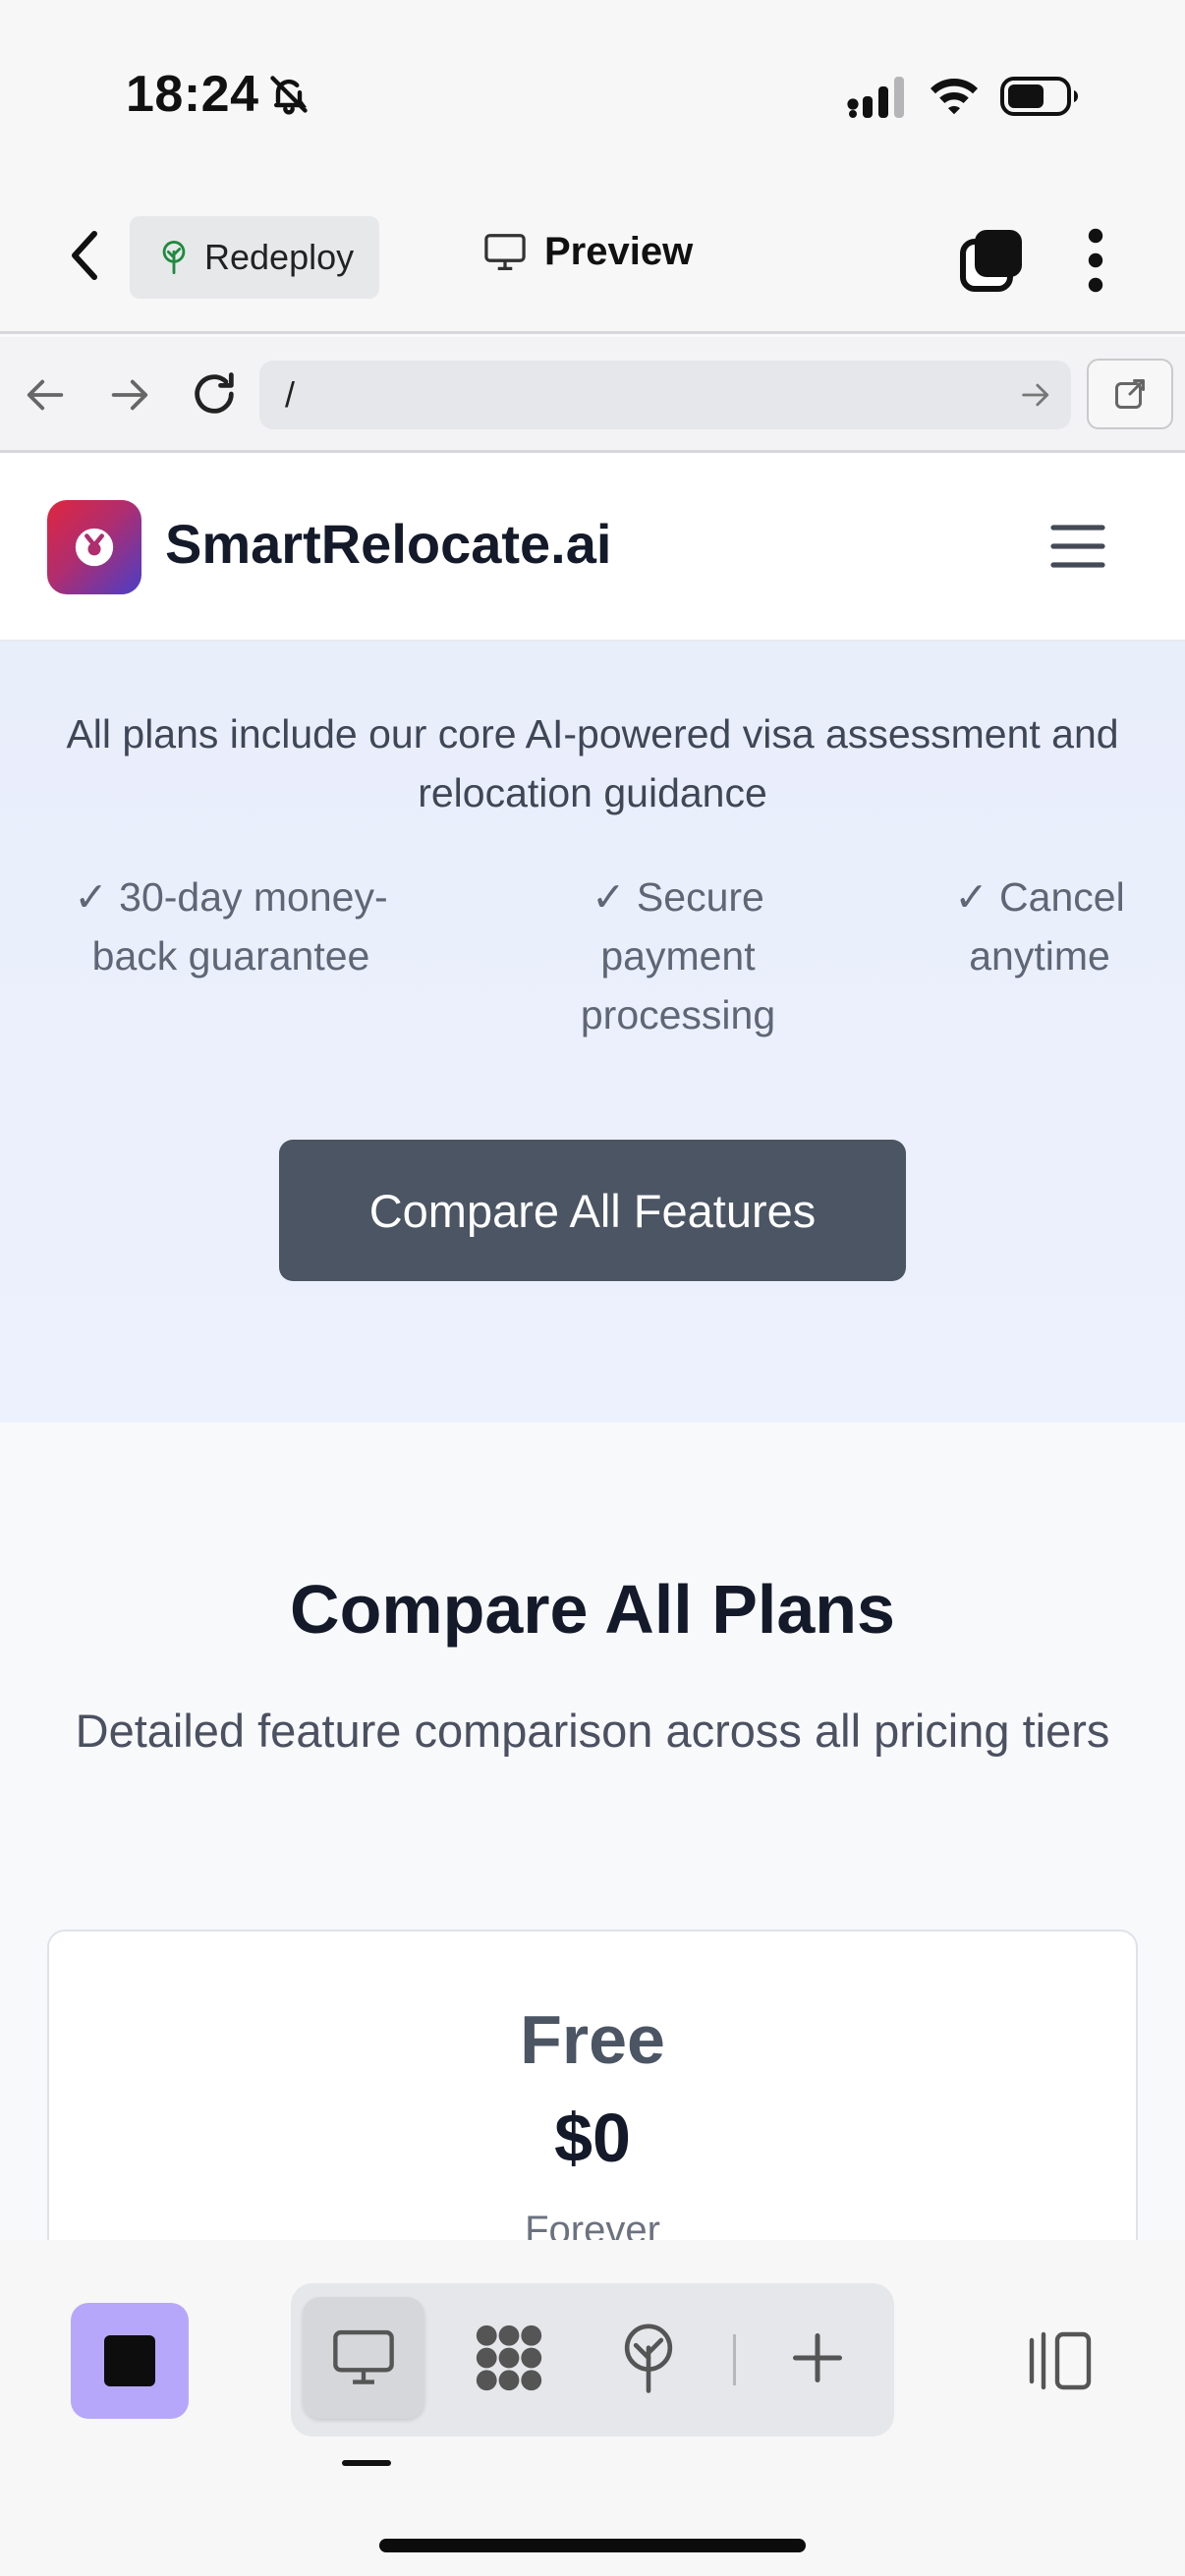 This screenshot has width=1185, height=2576. What do you see at coordinates (619, 251) in the screenshot?
I see `preview-label: Preview` at bounding box center [619, 251].